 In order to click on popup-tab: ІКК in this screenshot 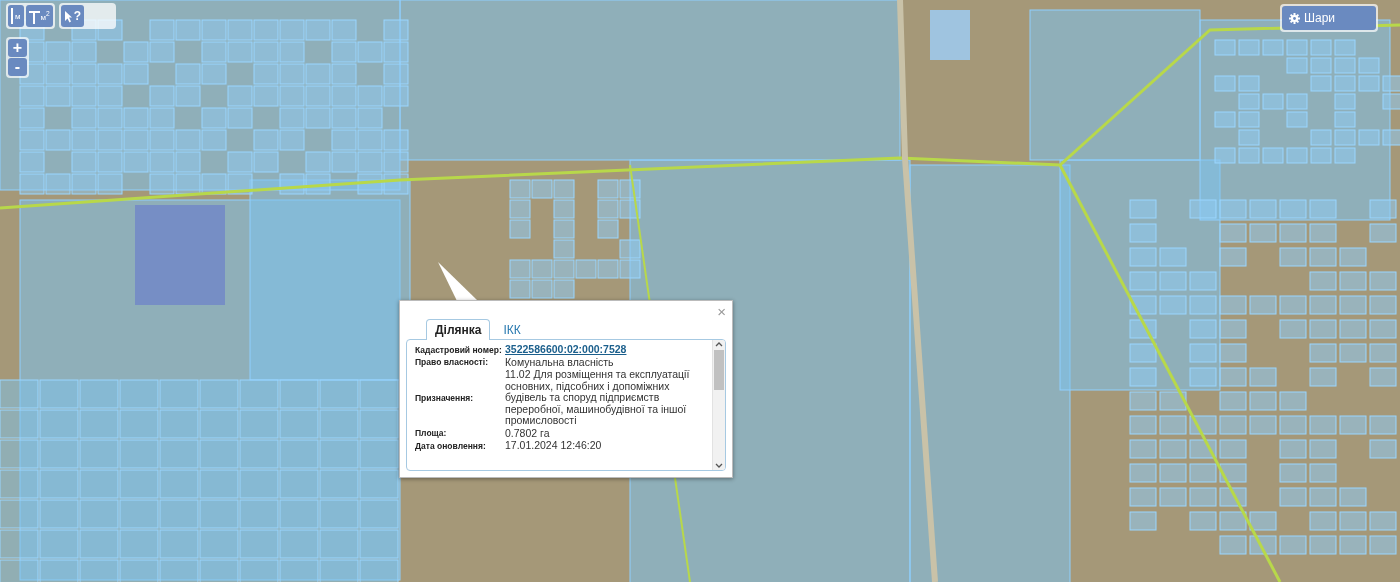, I will do `click(512, 329)`.